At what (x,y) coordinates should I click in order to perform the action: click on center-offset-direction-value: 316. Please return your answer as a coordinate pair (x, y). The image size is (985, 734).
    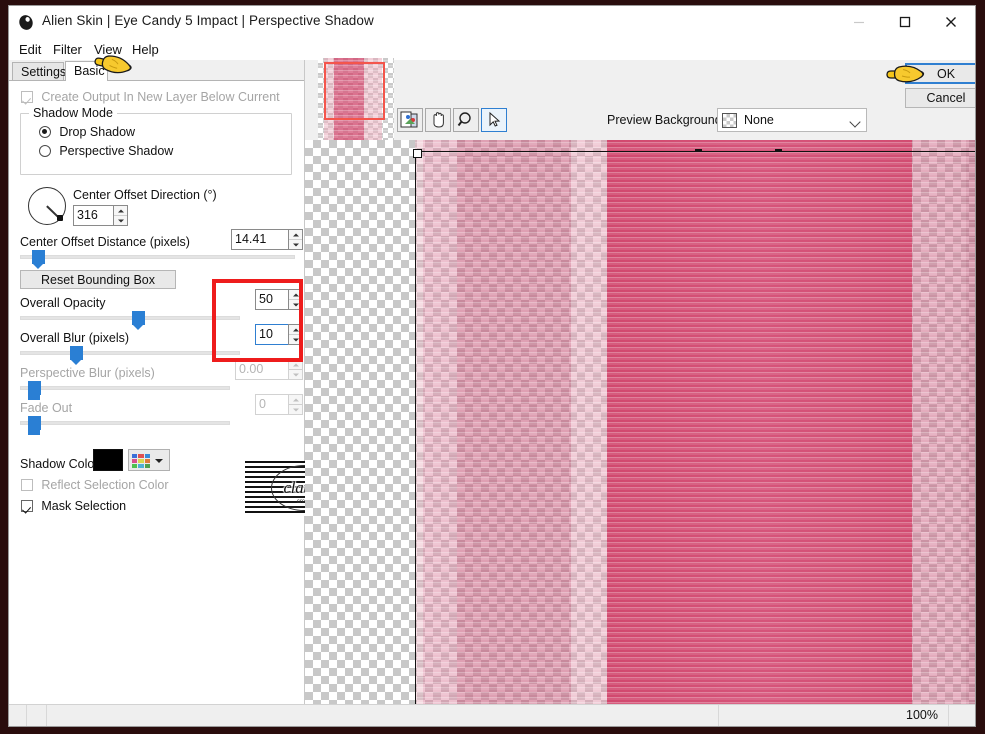
    Looking at the image, I should click on (93, 215).